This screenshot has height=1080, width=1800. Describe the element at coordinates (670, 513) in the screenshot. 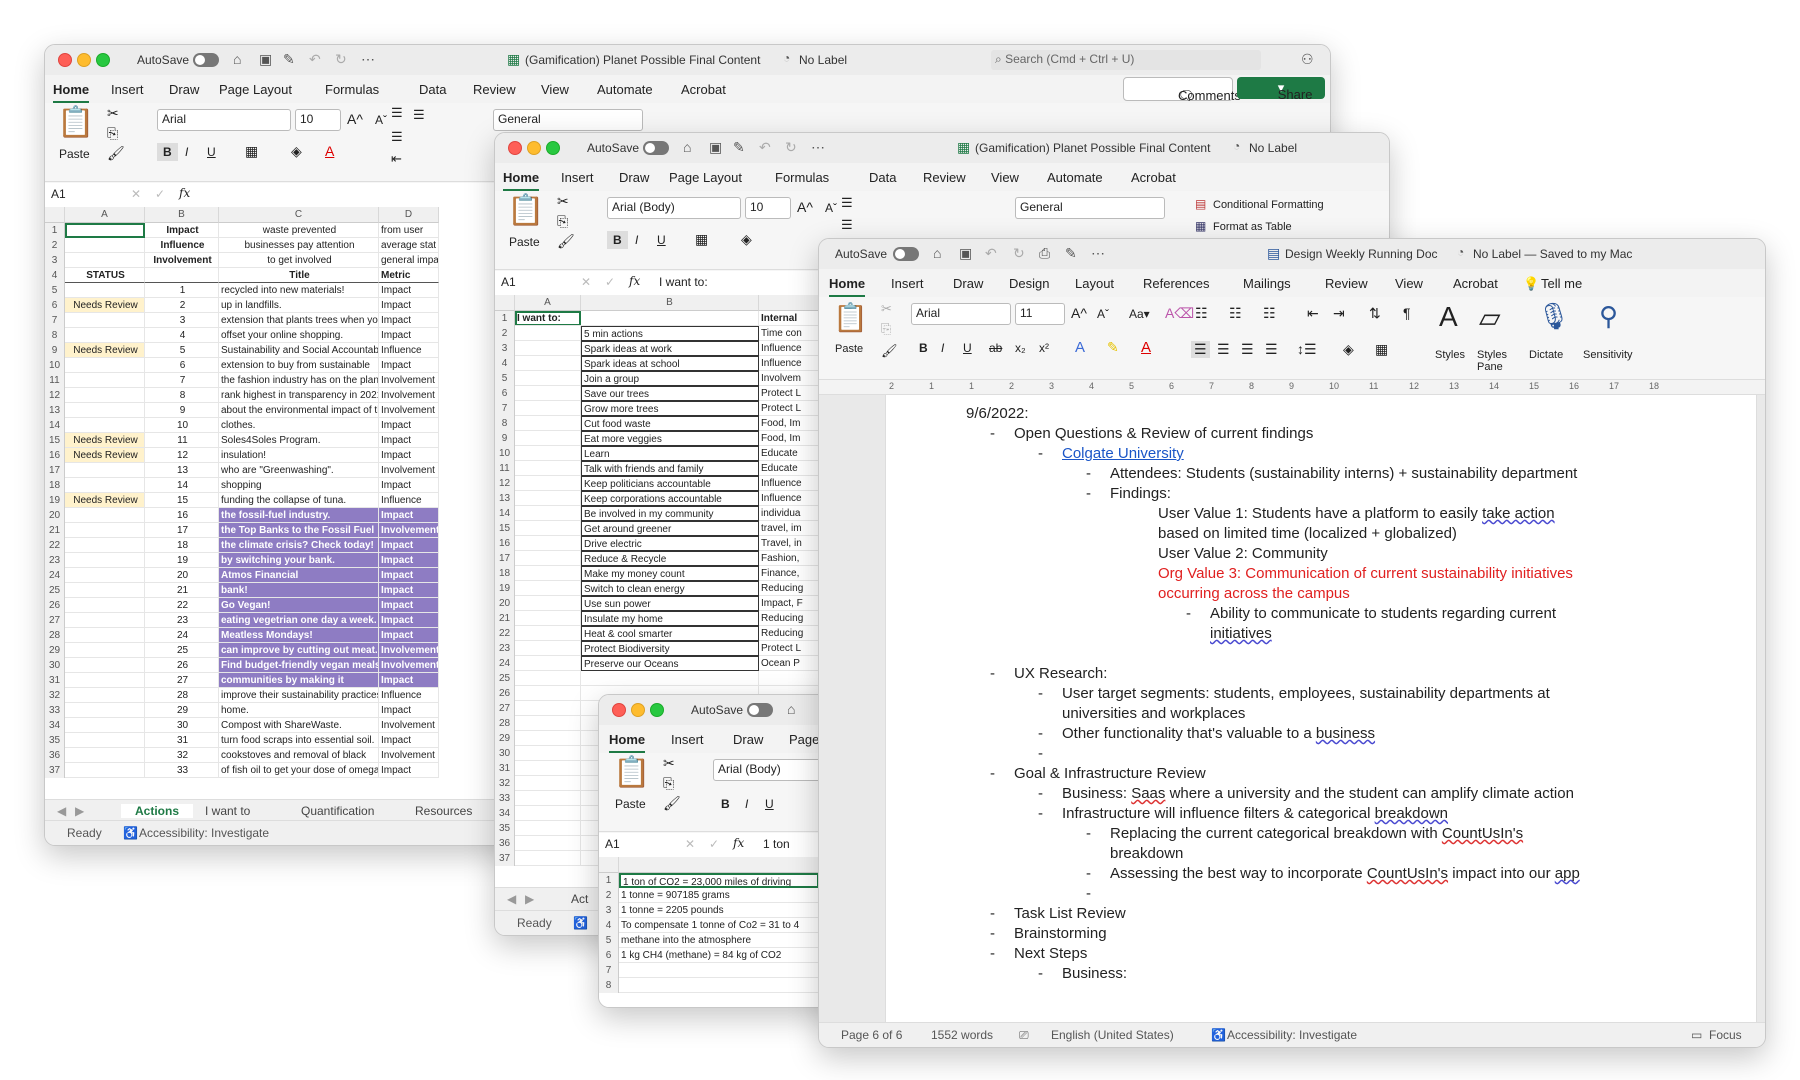

I see `cell-b: Be involved in my community` at that location.